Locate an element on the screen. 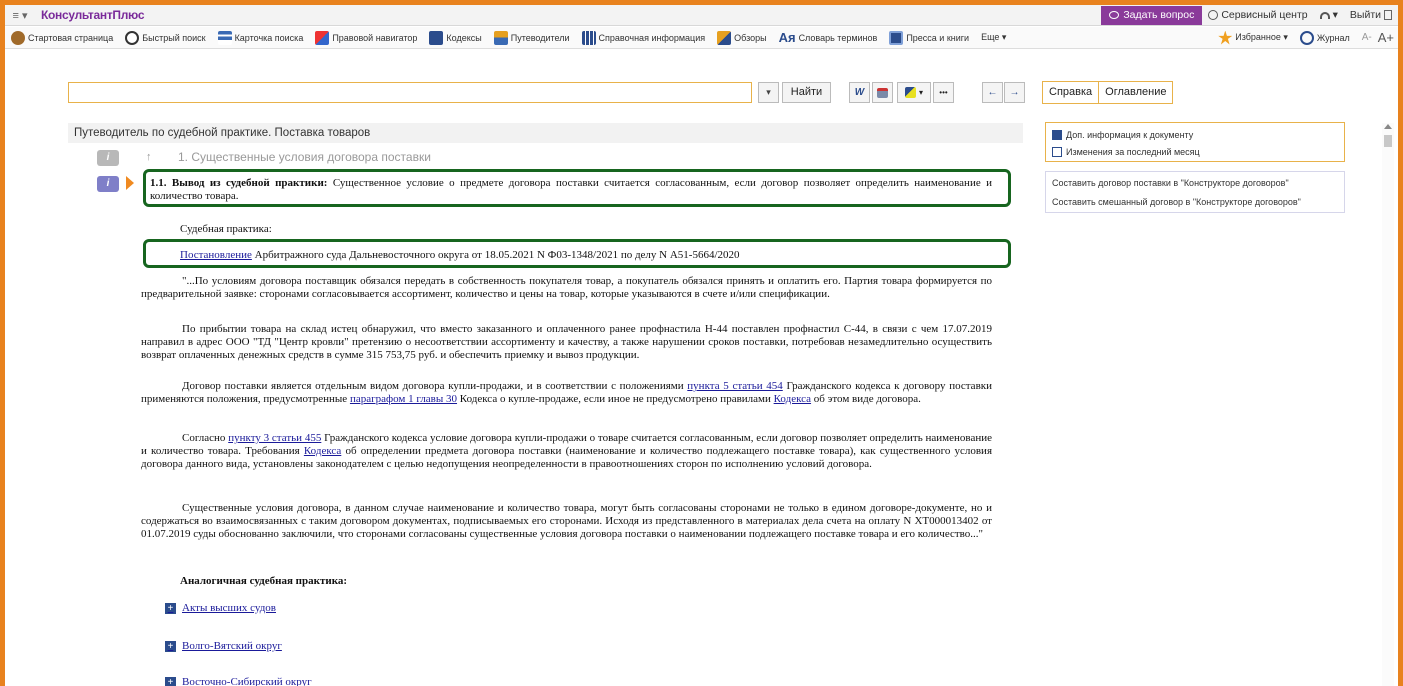  highlight-marker-button: ▾ is located at coordinates (914, 92).